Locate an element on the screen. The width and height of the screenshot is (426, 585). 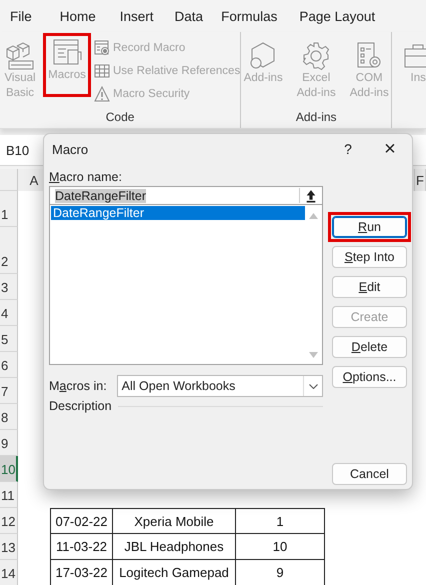
macro-name-label: Macro name: is located at coordinates (86, 177).